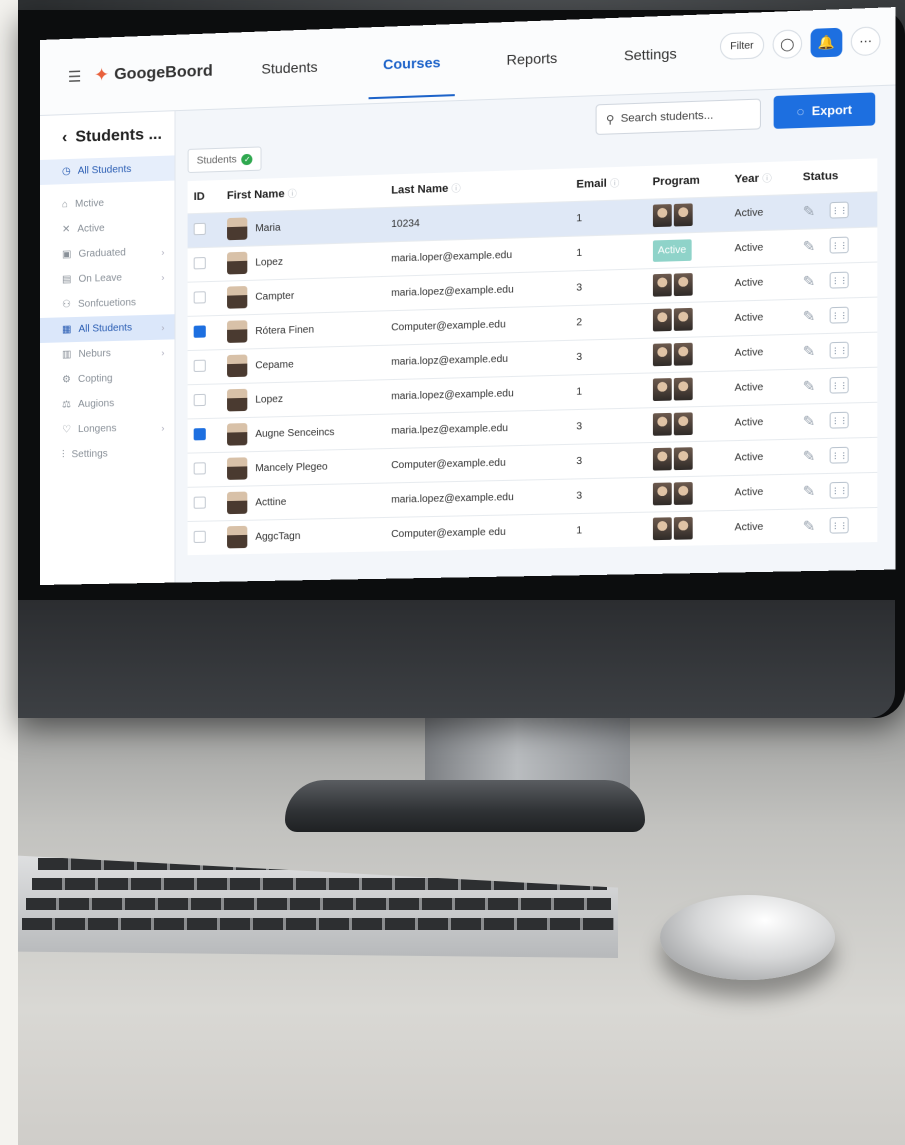  Describe the element at coordinates (318, 904) in the screenshot. I see `key-row` at that location.